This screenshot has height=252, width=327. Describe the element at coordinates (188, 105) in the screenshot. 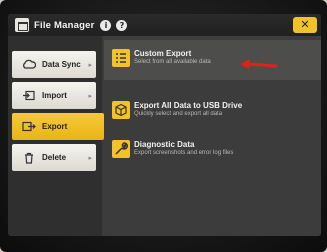

I see `option-title: Export All Data to USB Drive` at that location.